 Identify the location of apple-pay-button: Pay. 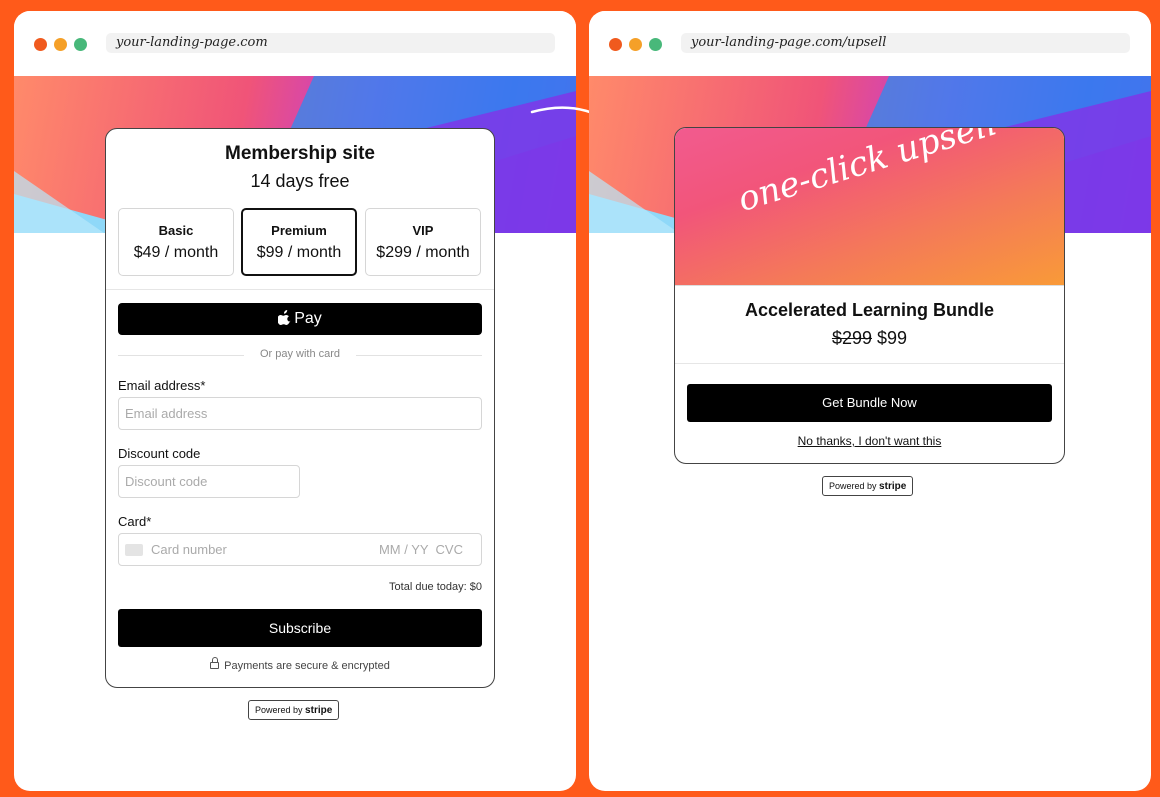
(300, 319).